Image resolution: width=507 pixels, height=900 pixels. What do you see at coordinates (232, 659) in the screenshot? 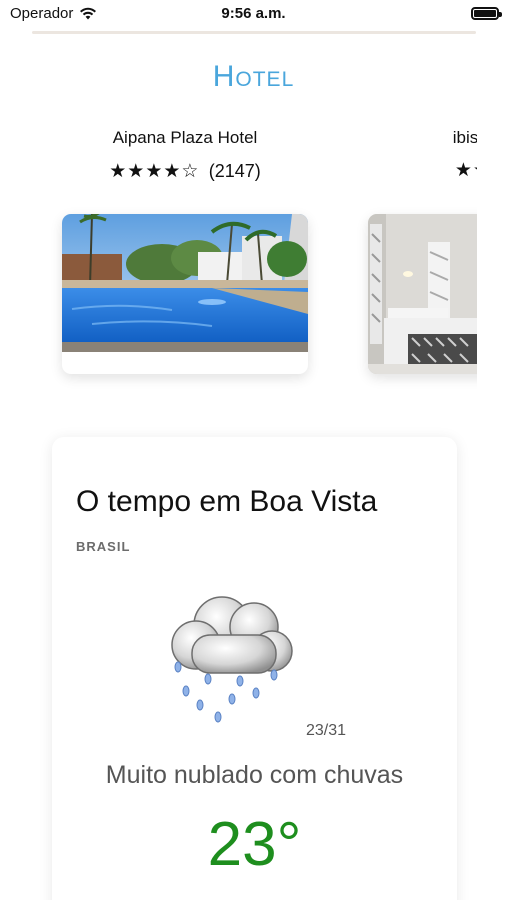
I see `cloud-rain-icon` at bounding box center [232, 659].